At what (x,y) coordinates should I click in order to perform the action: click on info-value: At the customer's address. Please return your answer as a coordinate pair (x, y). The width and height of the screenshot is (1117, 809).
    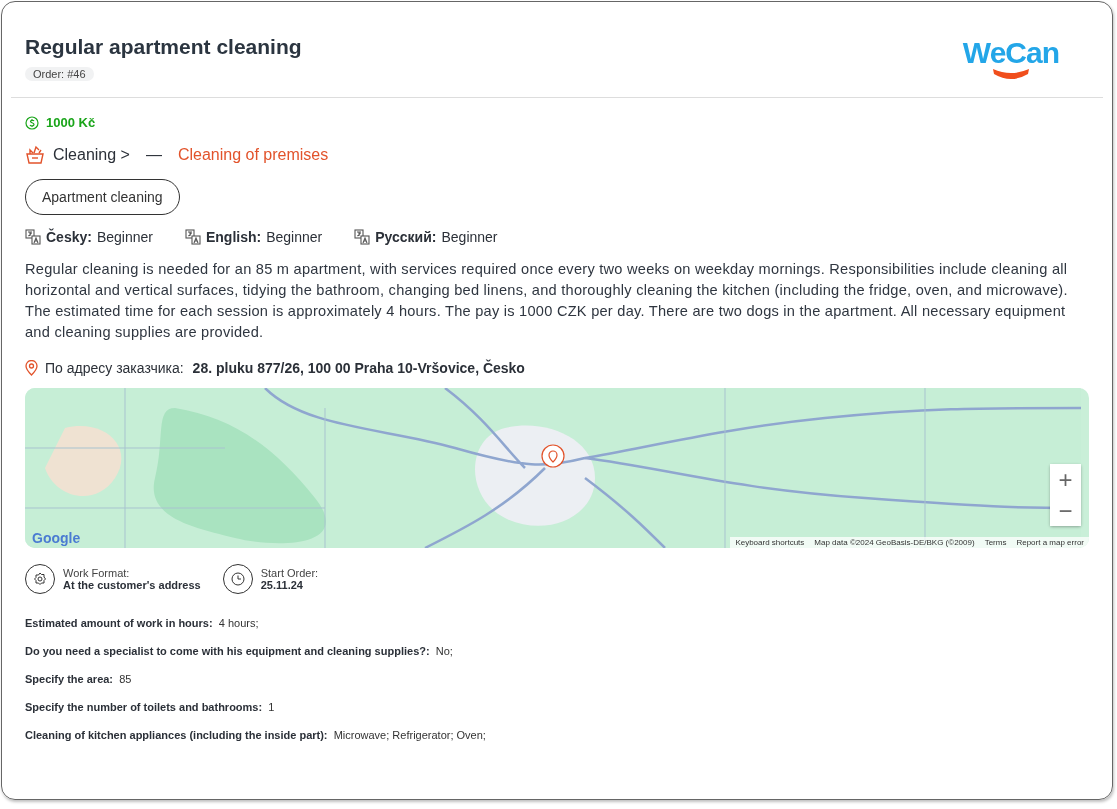
    Looking at the image, I should click on (132, 585).